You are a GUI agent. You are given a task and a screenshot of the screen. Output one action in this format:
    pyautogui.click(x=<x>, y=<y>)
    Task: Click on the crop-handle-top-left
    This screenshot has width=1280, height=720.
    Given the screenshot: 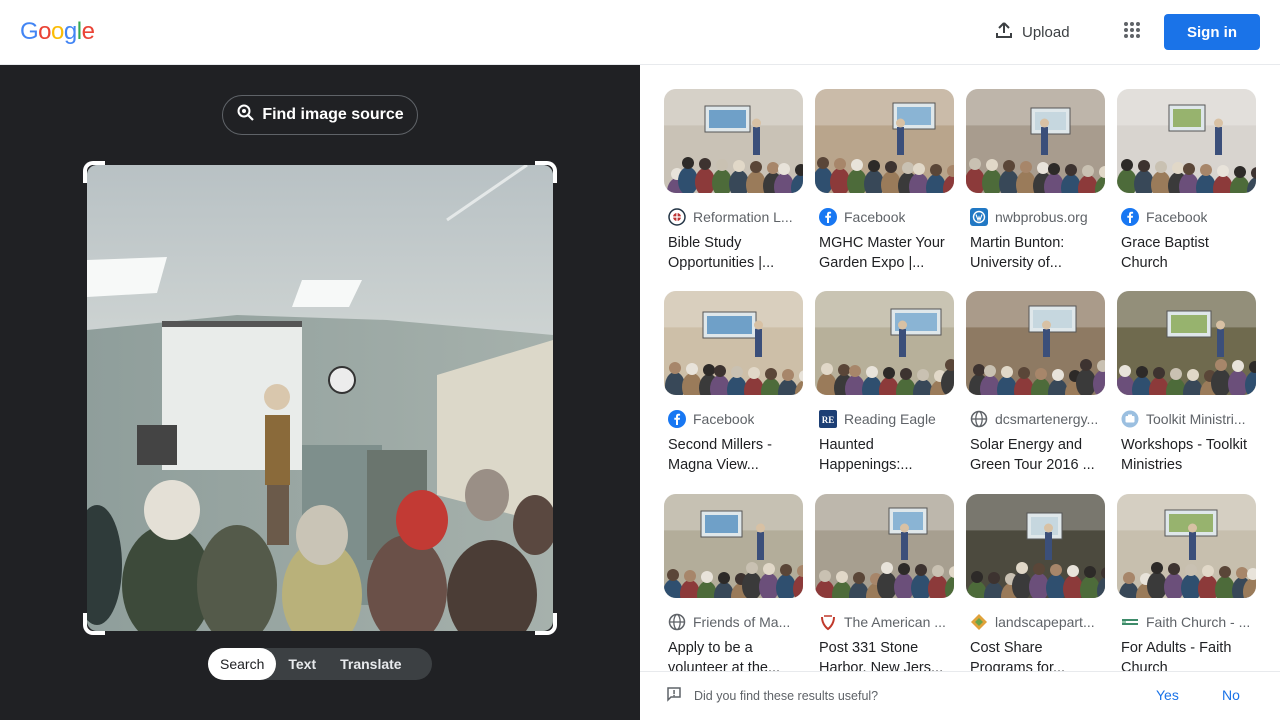 What is the action you would take?
    pyautogui.click(x=94, y=172)
    